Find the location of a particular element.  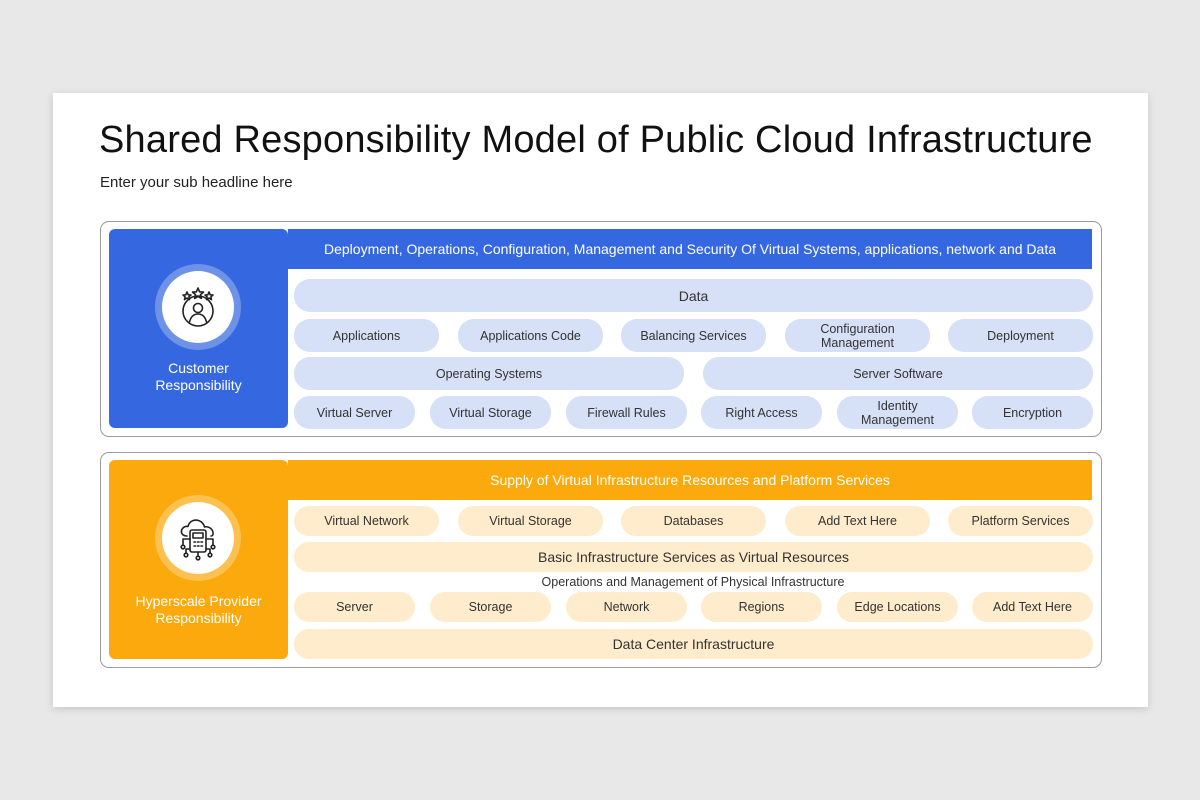

customer-pill-identity-management: Identity Management is located at coordinates (897, 412).